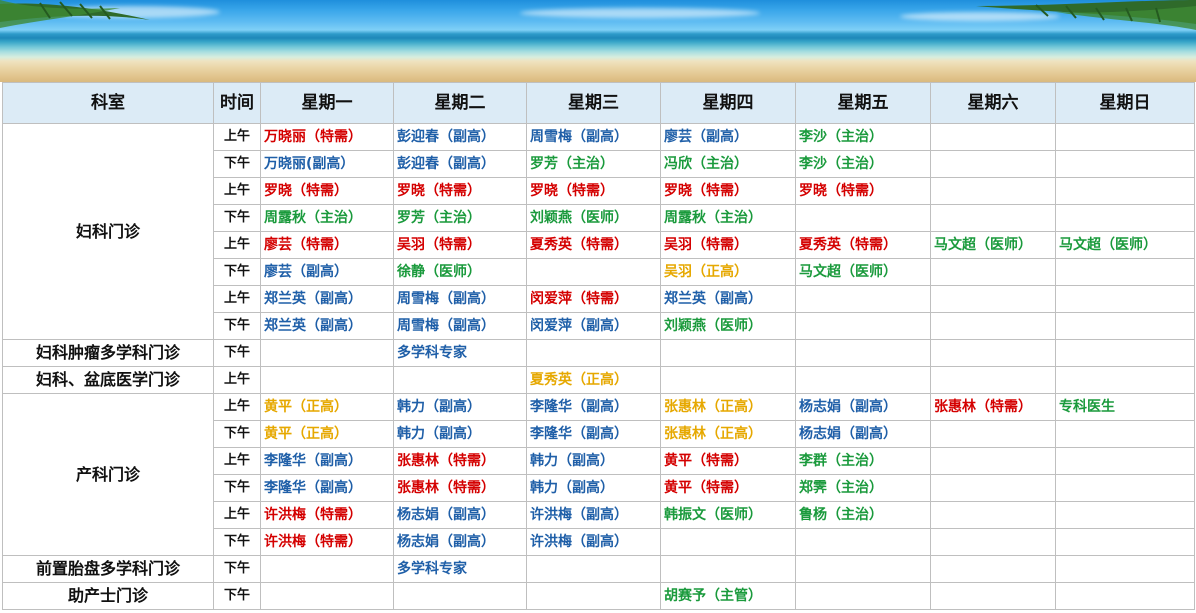 This screenshot has width=1196, height=613. Describe the element at coordinates (593, 515) in the screenshot. I see `doctor-cell: 许洪梅（副高）` at that location.